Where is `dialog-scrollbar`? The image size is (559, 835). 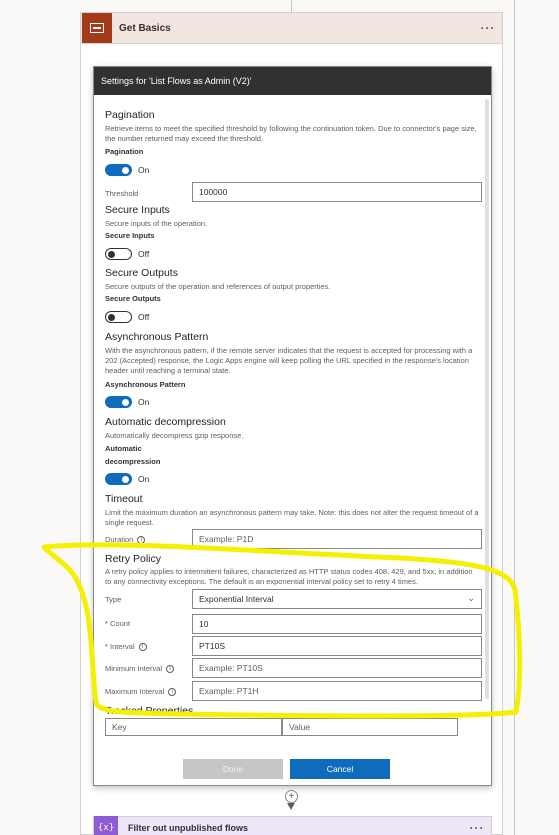 dialog-scrollbar is located at coordinates (487, 399).